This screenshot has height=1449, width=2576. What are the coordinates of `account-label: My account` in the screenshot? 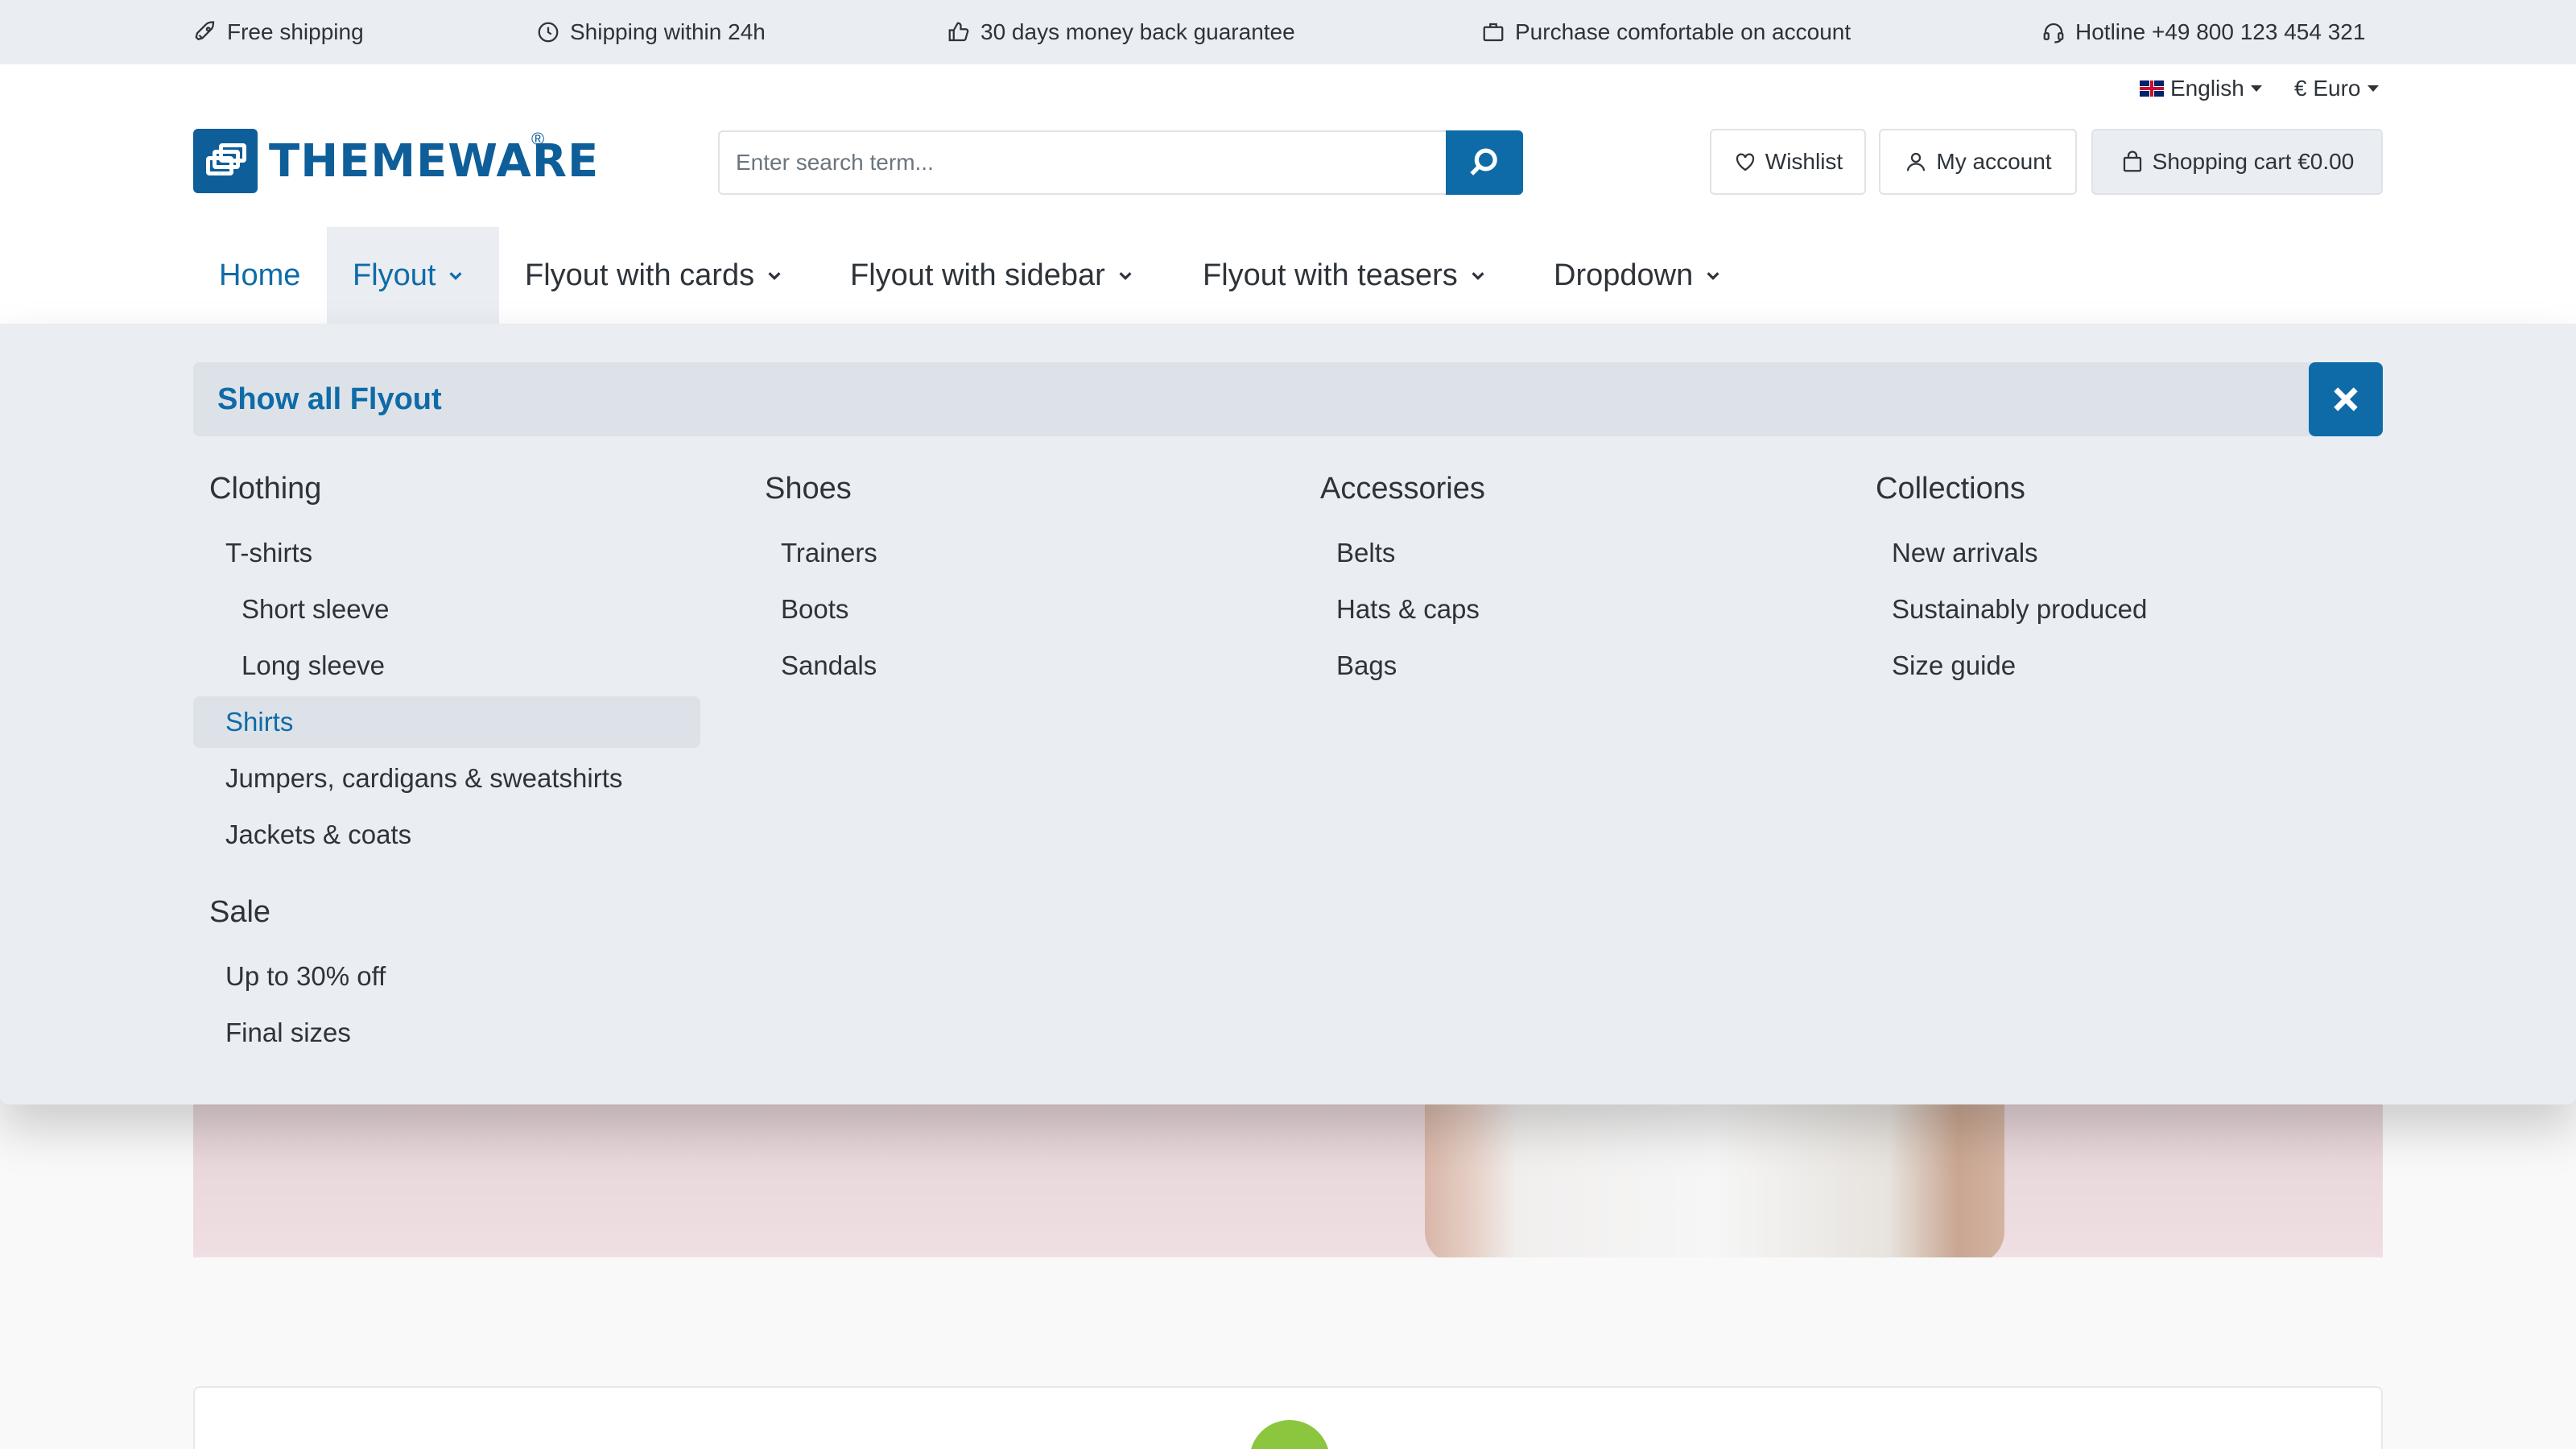 It's located at (1994, 161).